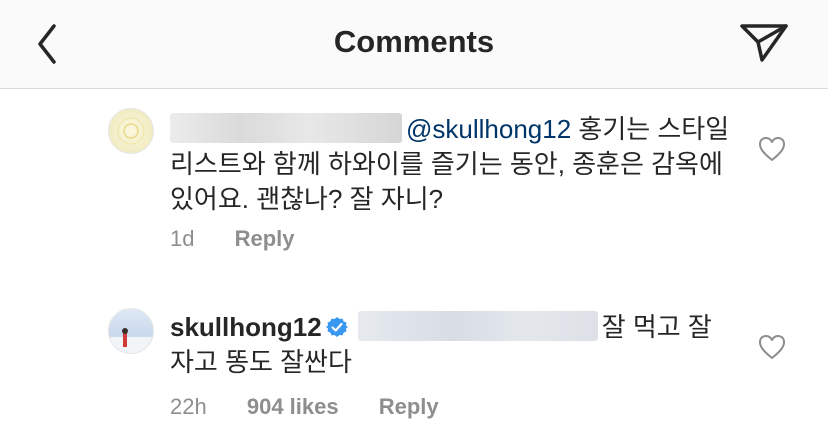  I want to click on share-button, so click(764, 42).